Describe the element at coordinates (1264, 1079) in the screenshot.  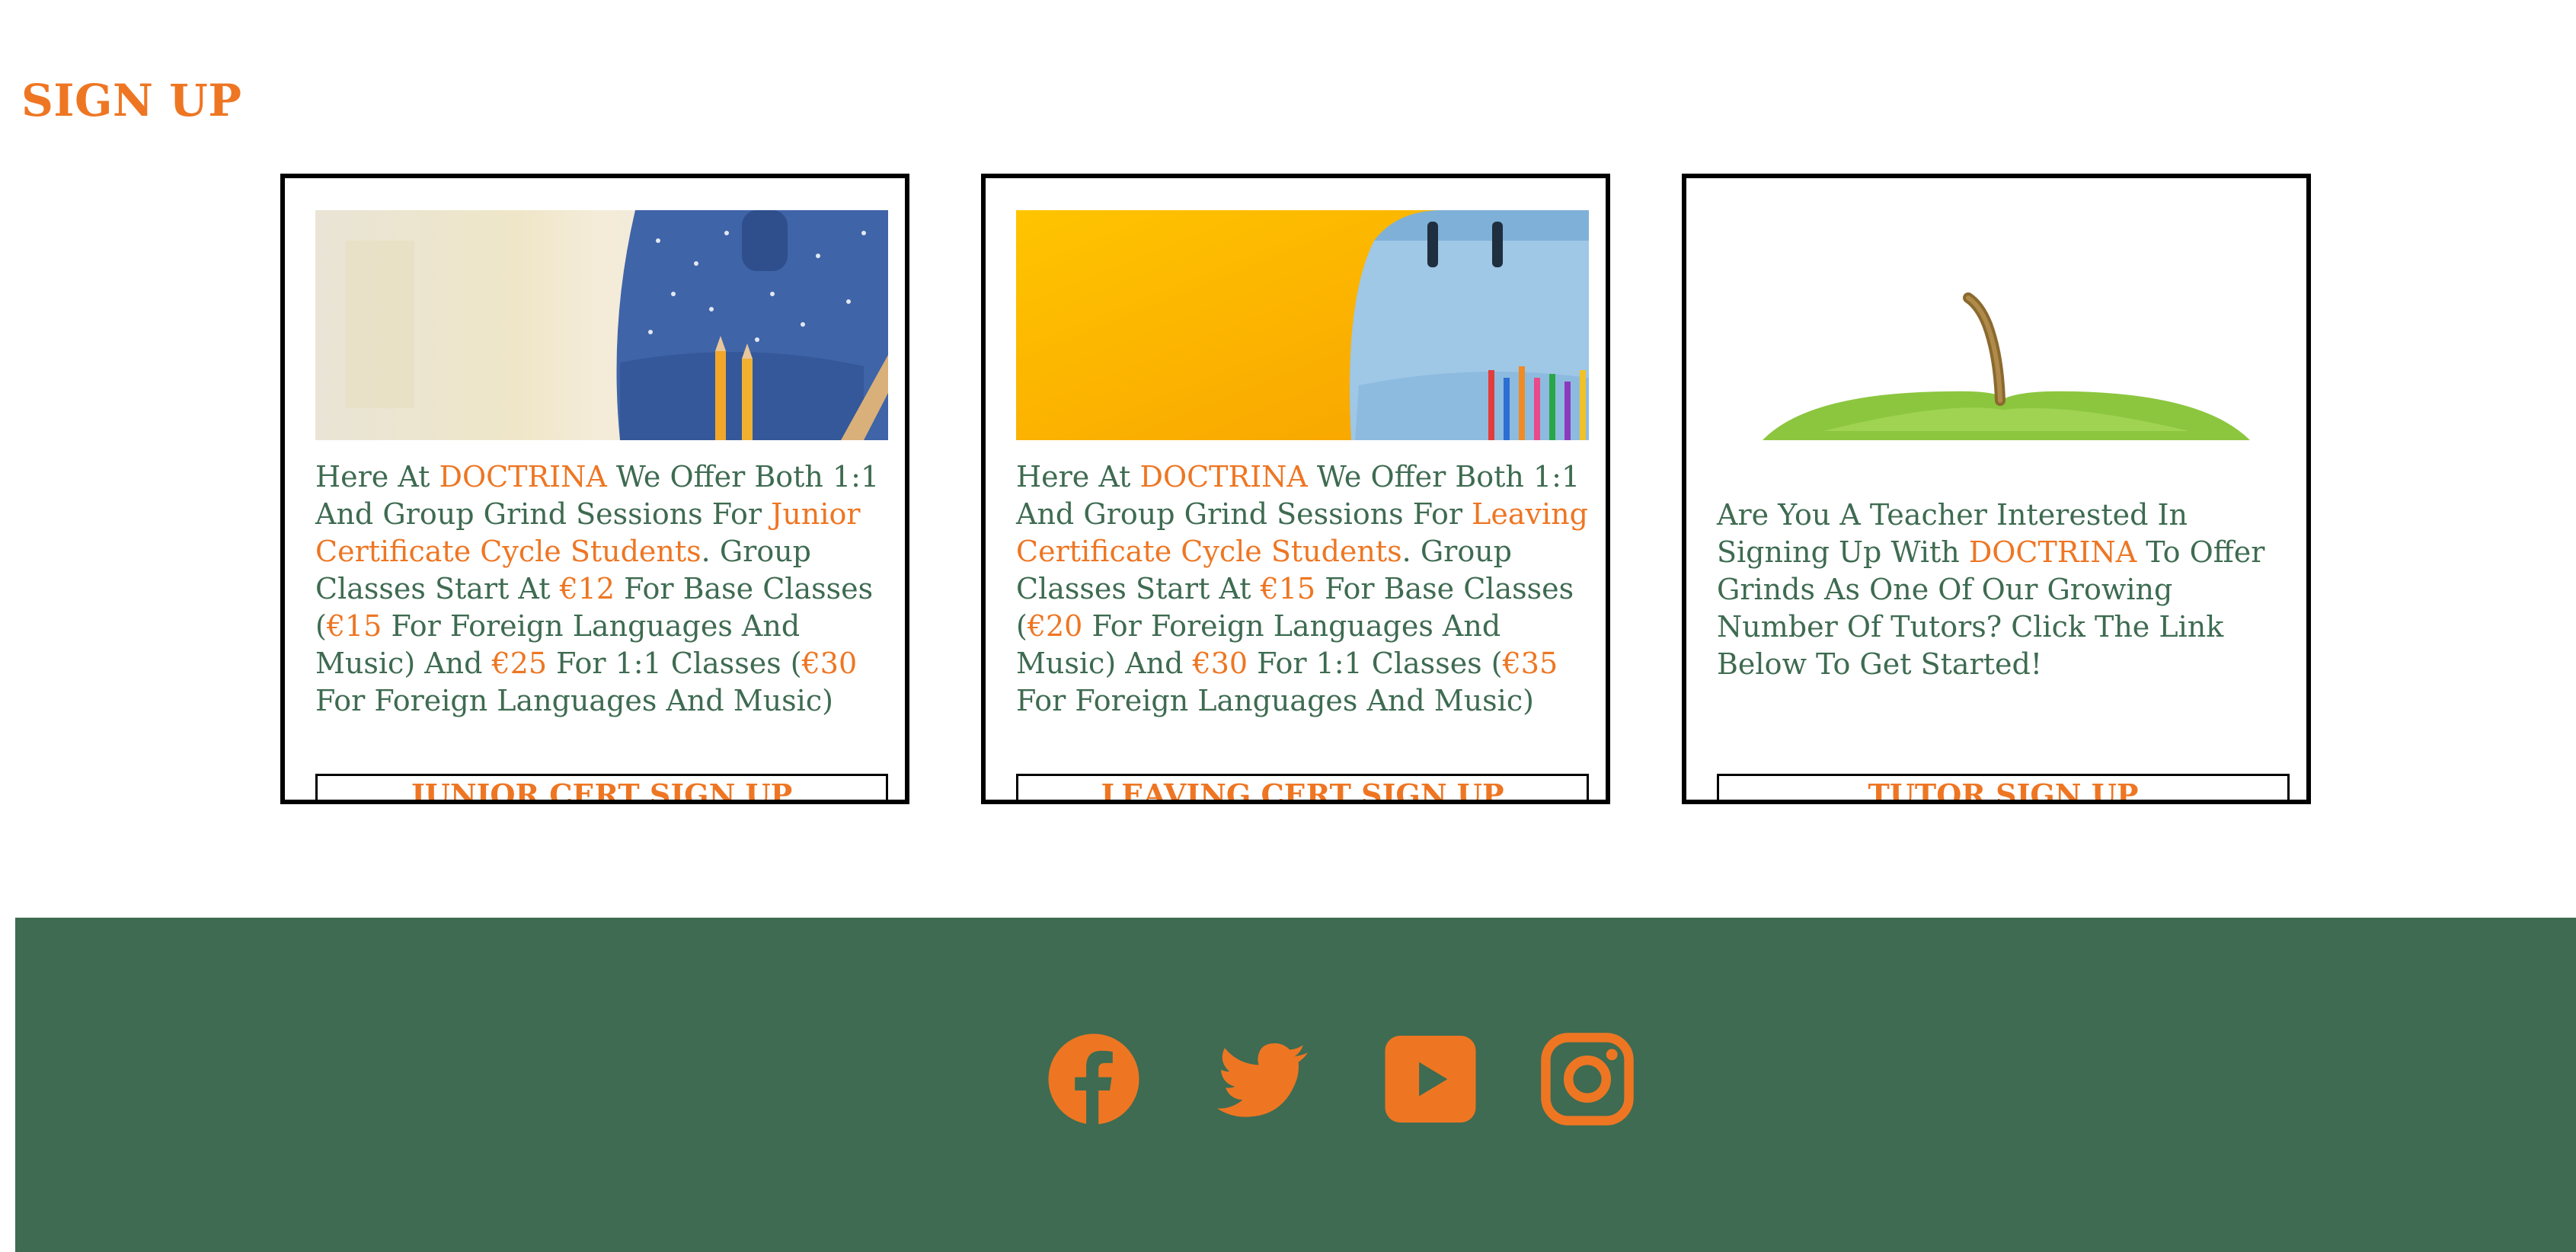
I see `twitter-icon` at that location.